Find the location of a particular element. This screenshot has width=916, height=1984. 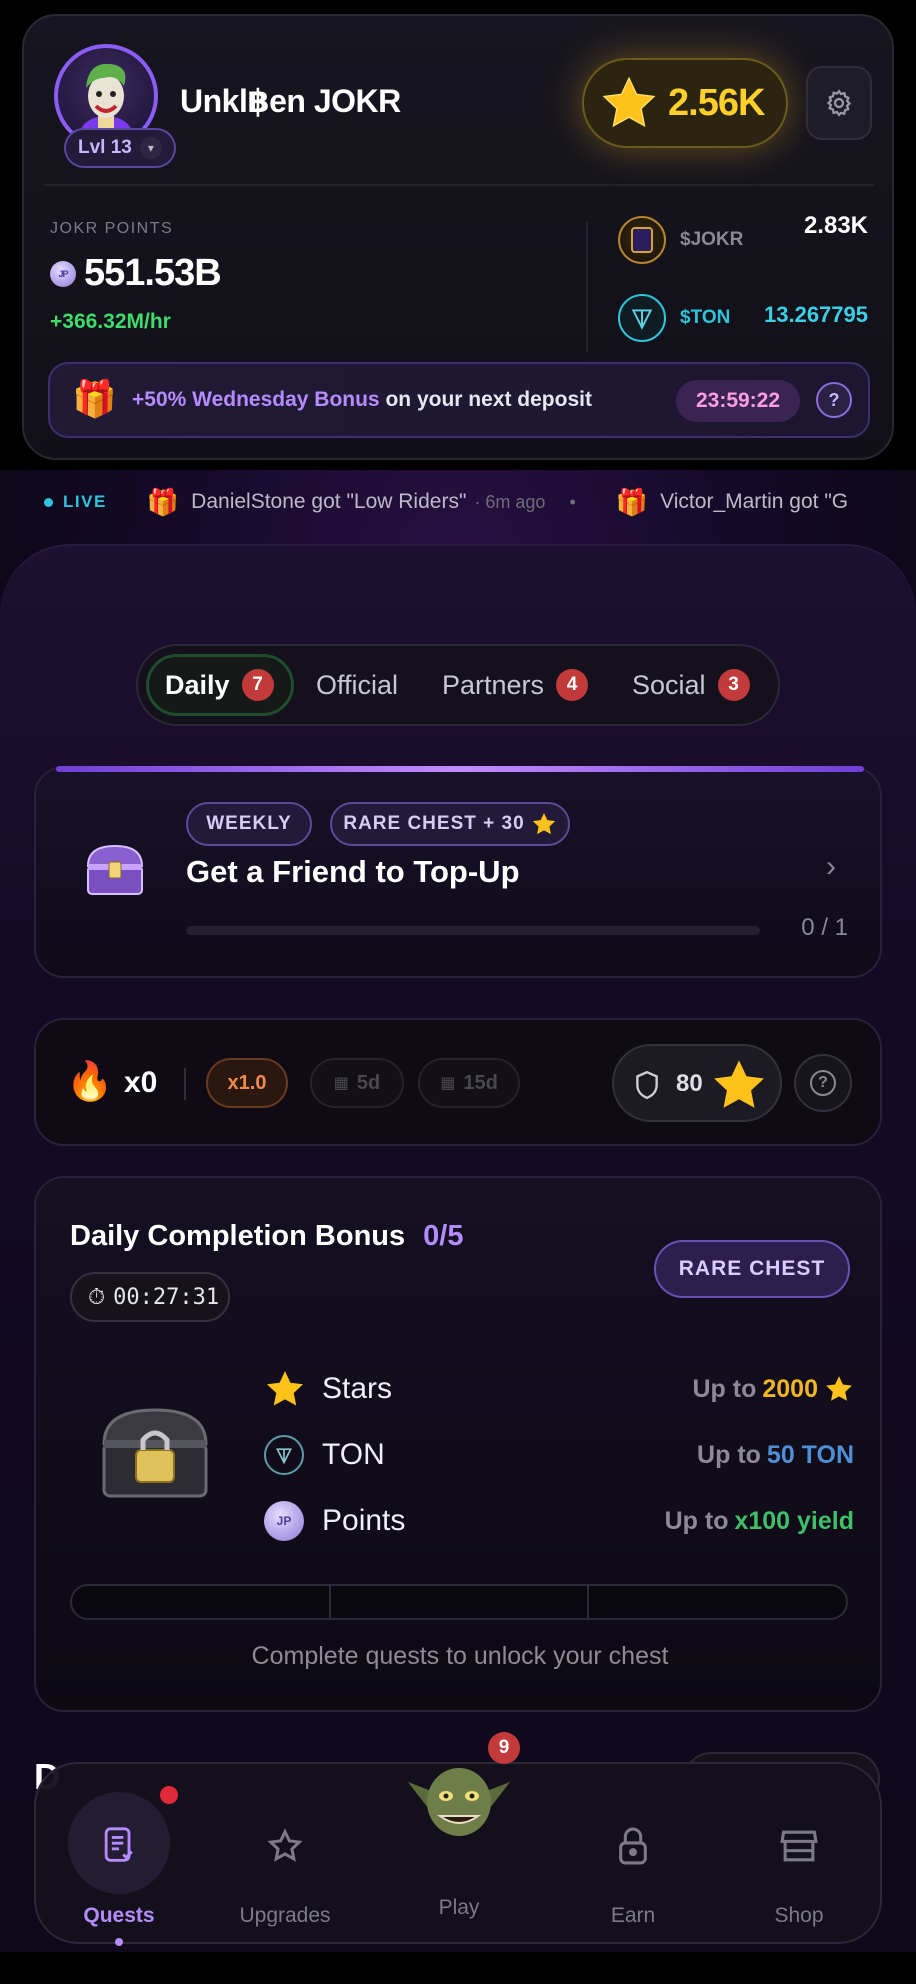

reward-row-stars: Stars Up to 2000 is located at coordinates (559, 1389).